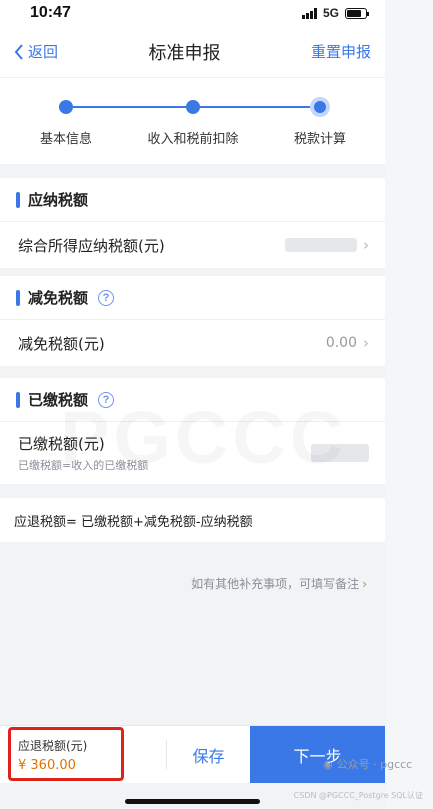  What do you see at coordinates (192, 121) in the screenshot?
I see `progress-steps: 基本信息 收入和税前扣除 税款计算` at bounding box center [192, 121].